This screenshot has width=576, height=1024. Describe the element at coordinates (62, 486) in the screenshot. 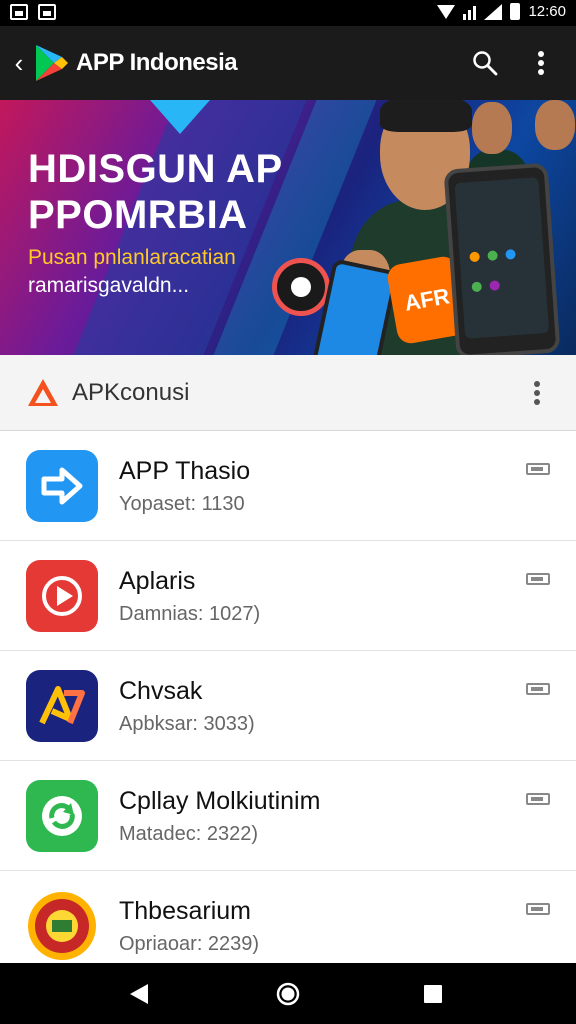

I see `arrow-right-icon` at that location.